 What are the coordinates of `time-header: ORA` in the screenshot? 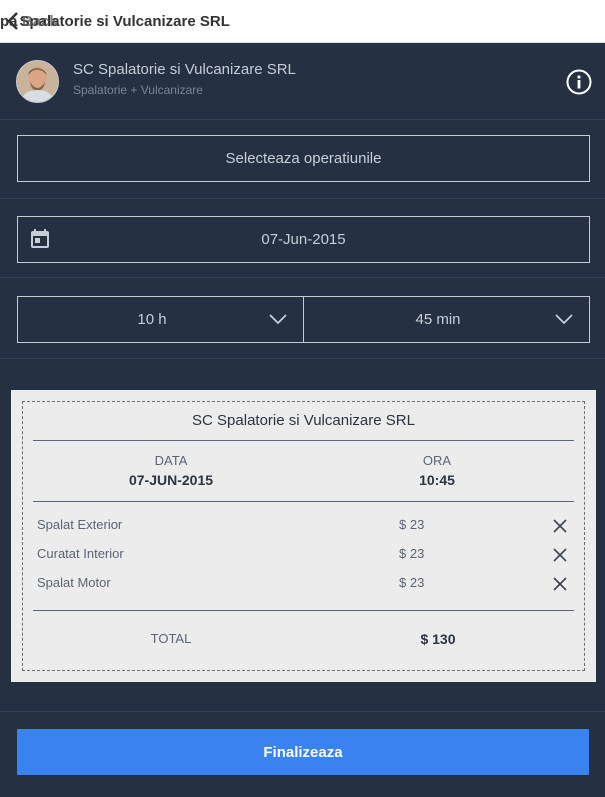 It's located at (437, 460).